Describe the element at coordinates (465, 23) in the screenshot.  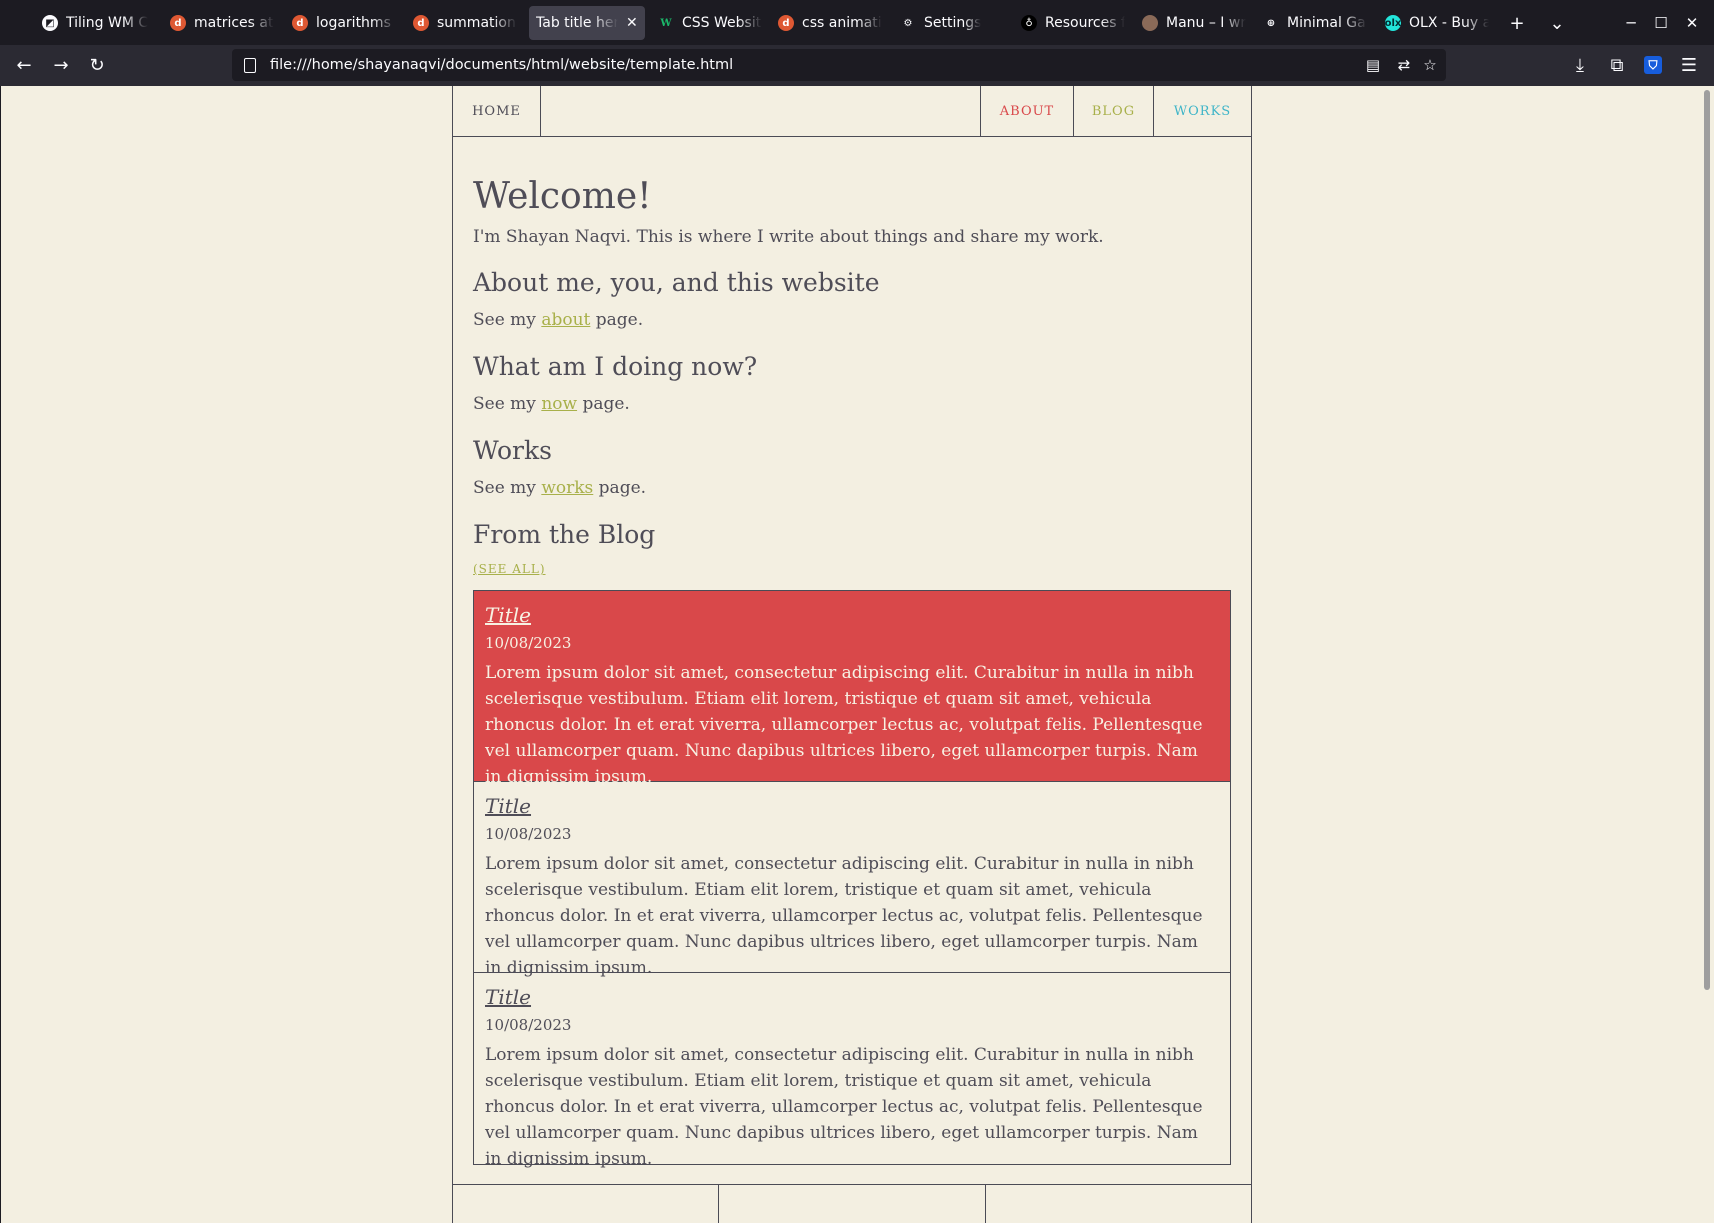
I see `tab-summation: d summation a` at that location.